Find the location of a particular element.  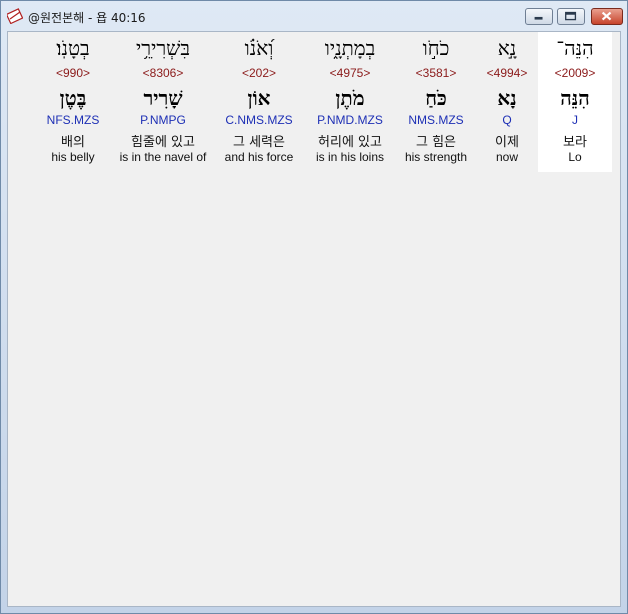

strong-number: <4994> is located at coordinates (507, 73).